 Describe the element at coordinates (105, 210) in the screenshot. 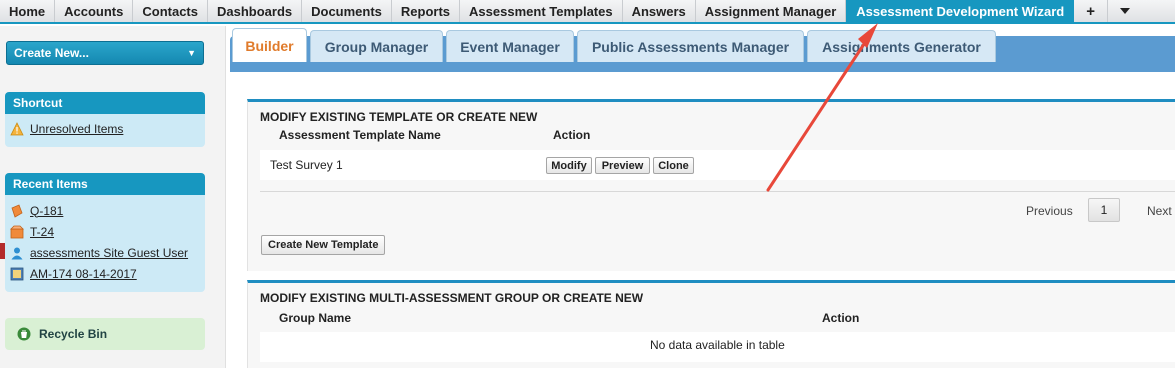

I see `recent-item-q181: Q-181` at that location.